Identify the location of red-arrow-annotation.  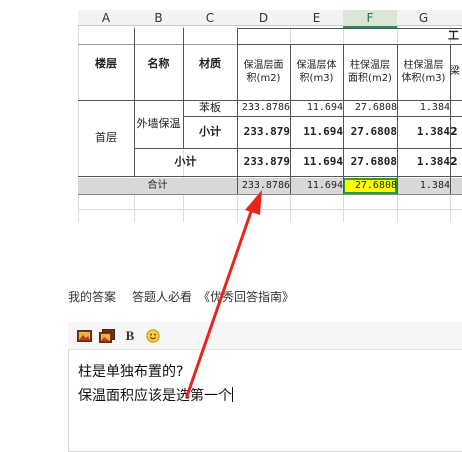
(223, 294).